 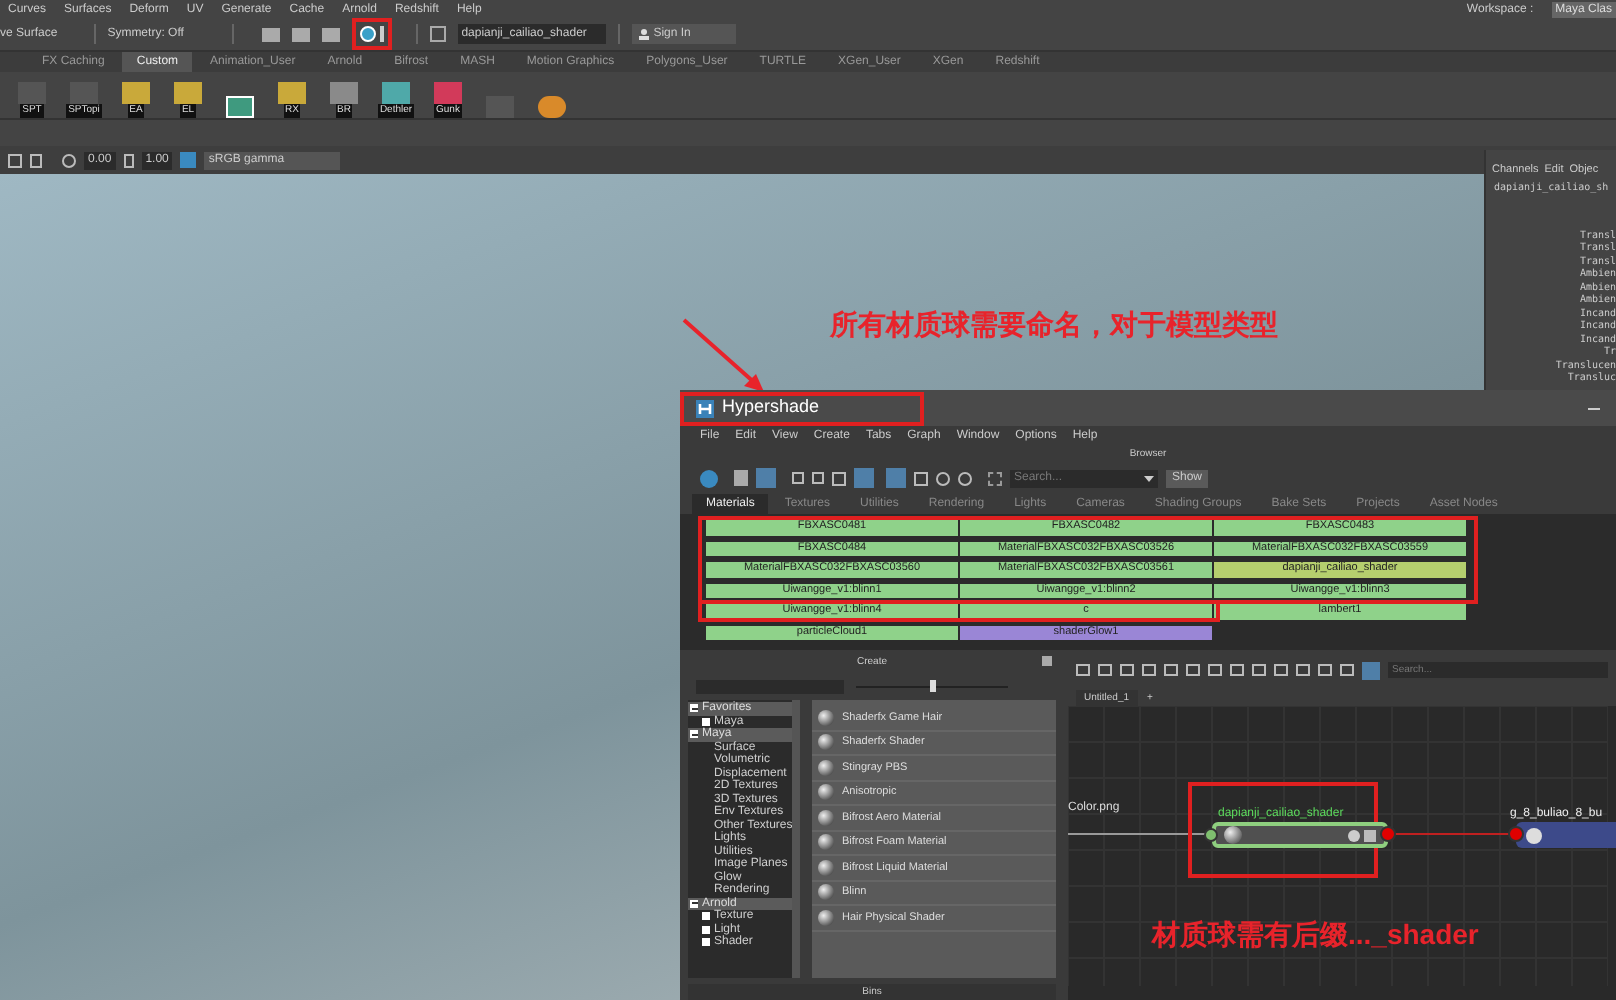 What do you see at coordinates (1371, 670) in the screenshot?
I see `grid-toggle-icon` at bounding box center [1371, 670].